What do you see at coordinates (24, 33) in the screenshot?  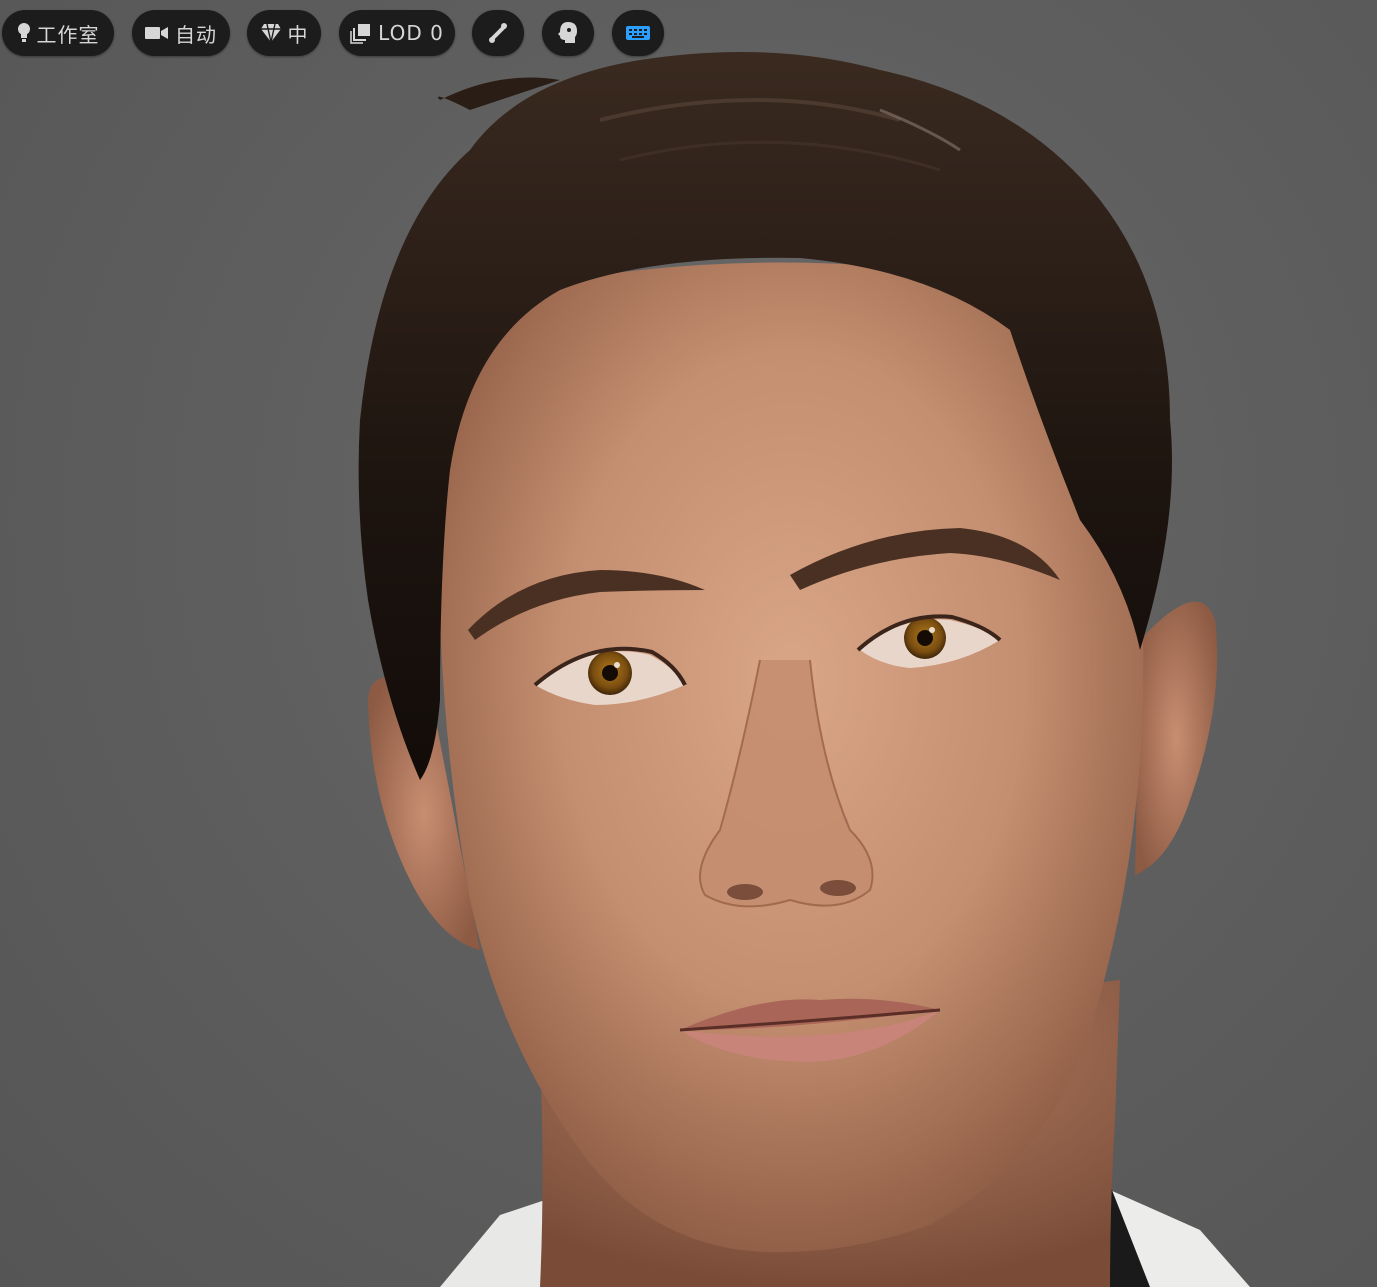 I see `lightbulb-icon` at bounding box center [24, 33].